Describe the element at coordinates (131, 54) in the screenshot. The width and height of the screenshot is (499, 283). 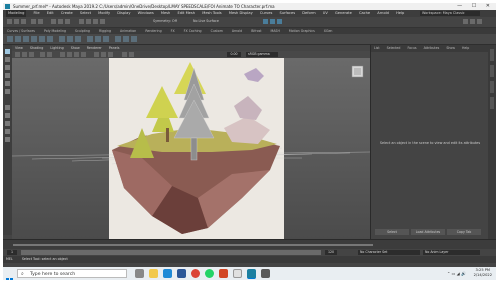
I see `xray-icon` at that location.